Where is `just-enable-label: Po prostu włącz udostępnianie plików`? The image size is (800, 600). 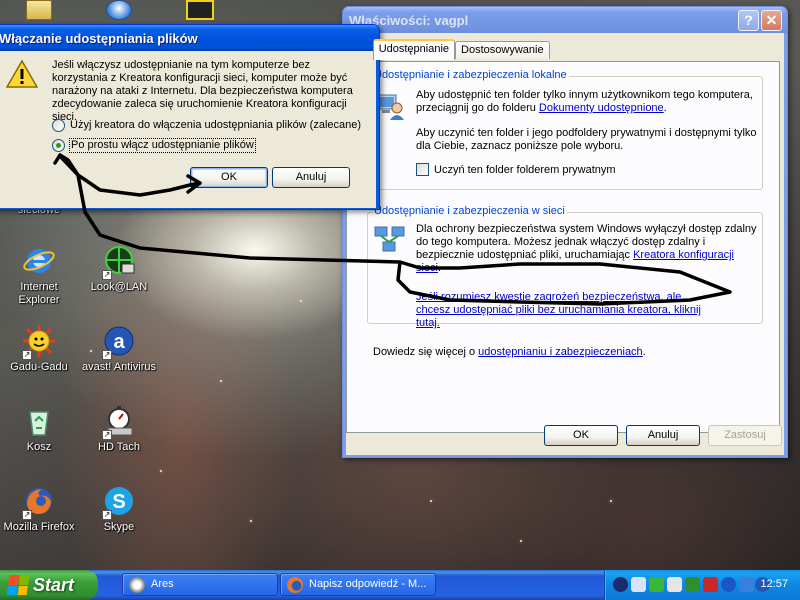
just-enable-label: Po prostu włącz udostępnianie plików is located at coordinates (162, 145).